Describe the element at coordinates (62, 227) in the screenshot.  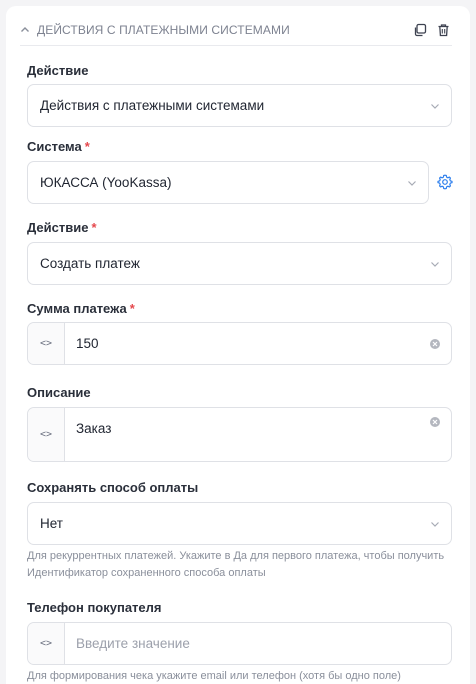
I see `action-label: Действие *` at that location.